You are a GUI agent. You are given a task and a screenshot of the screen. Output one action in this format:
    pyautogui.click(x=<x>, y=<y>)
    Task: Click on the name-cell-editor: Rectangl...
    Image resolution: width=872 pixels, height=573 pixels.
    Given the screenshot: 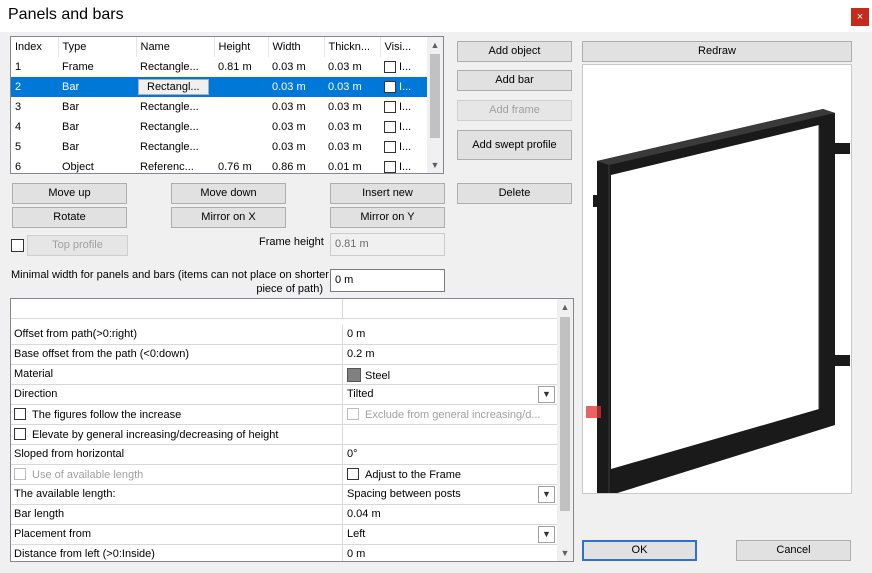 What is the action you would take?
    pyautogui.click(x=173, y=87)
    